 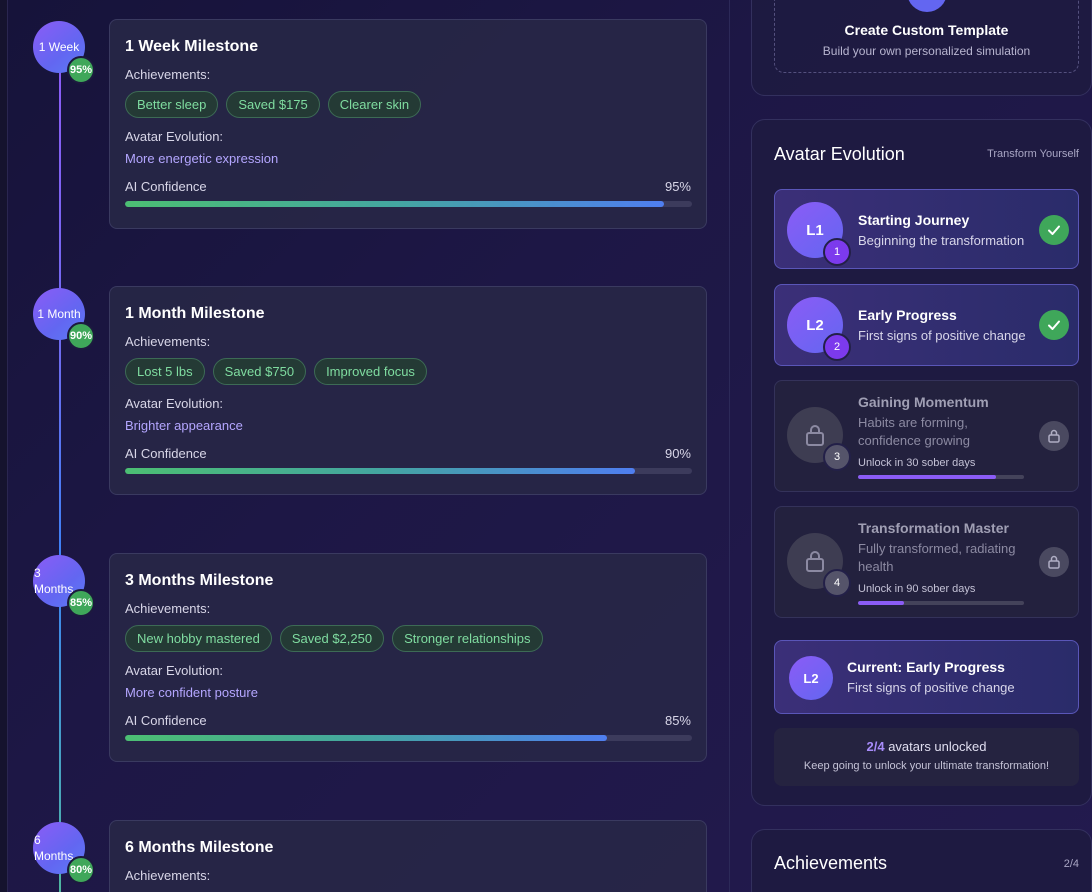 I want to click on confidence-value: 95%, so click(x=677, y=186).